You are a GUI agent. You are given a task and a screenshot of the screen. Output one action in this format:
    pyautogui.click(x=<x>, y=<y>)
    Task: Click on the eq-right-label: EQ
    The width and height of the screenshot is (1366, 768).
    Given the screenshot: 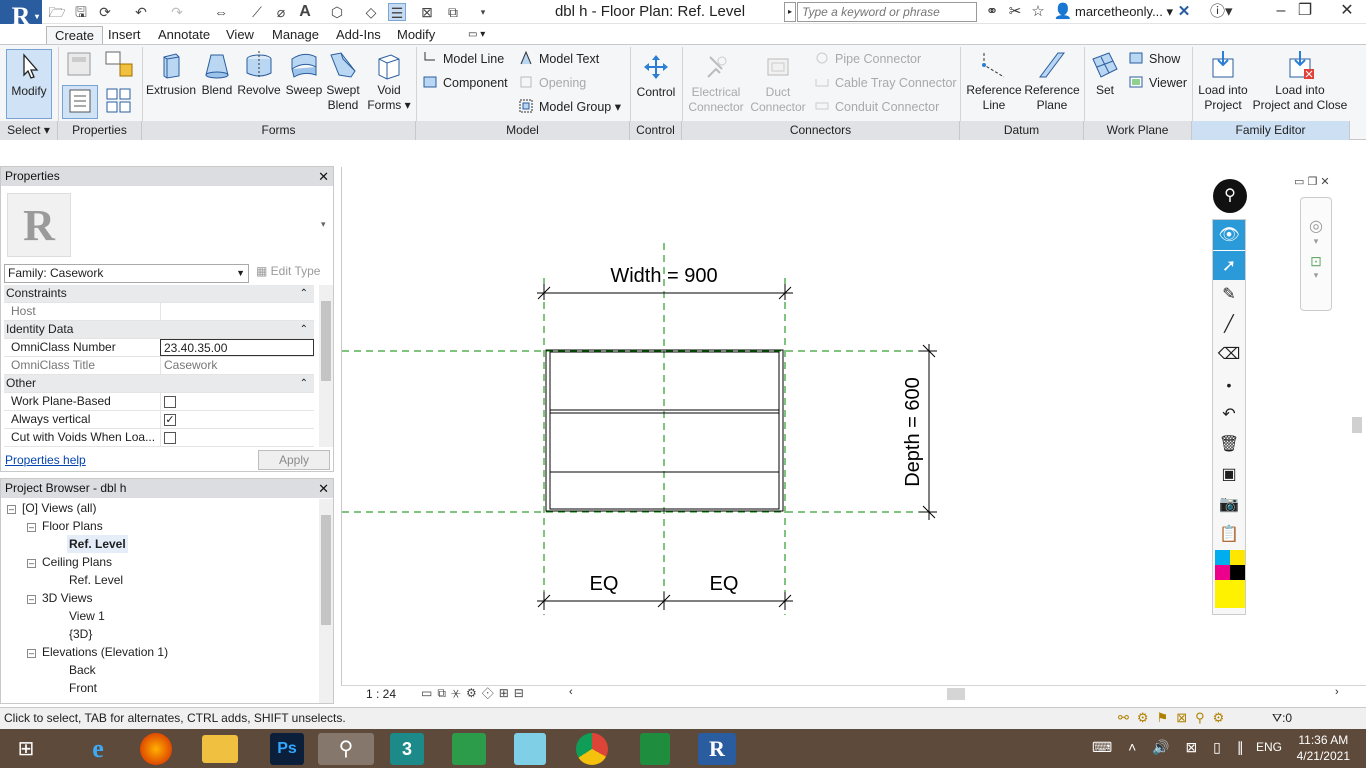 What is the action you would take?
    pyautogui.click(x=724, y=584)
    